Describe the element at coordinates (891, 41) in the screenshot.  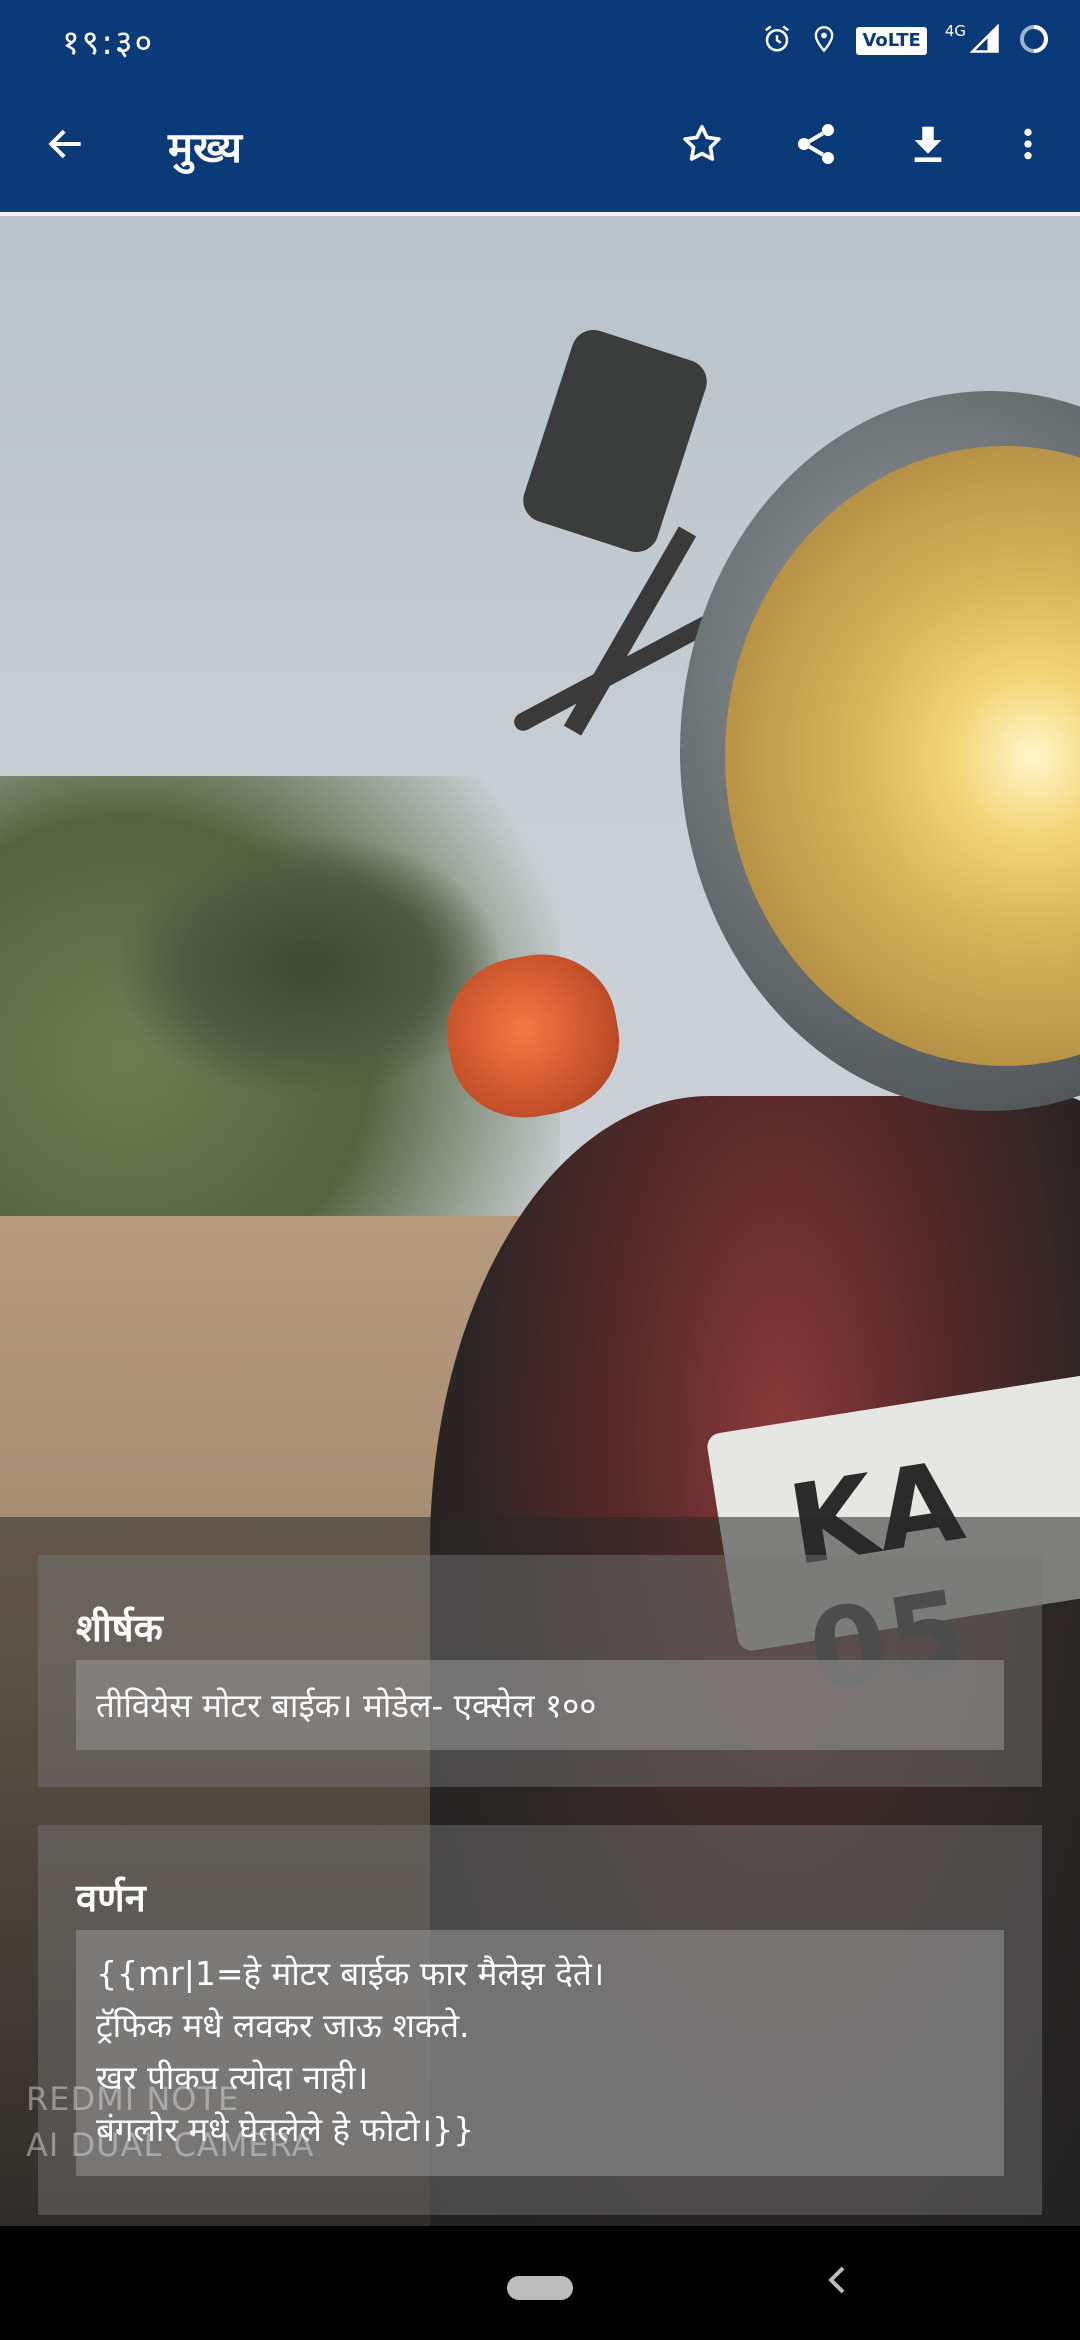
I see `volte-badge: VoLTE` at that location.